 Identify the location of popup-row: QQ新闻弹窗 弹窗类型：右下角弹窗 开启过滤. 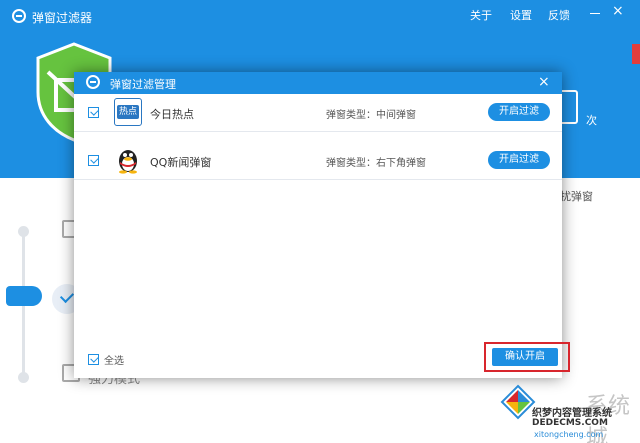
(318, 161).